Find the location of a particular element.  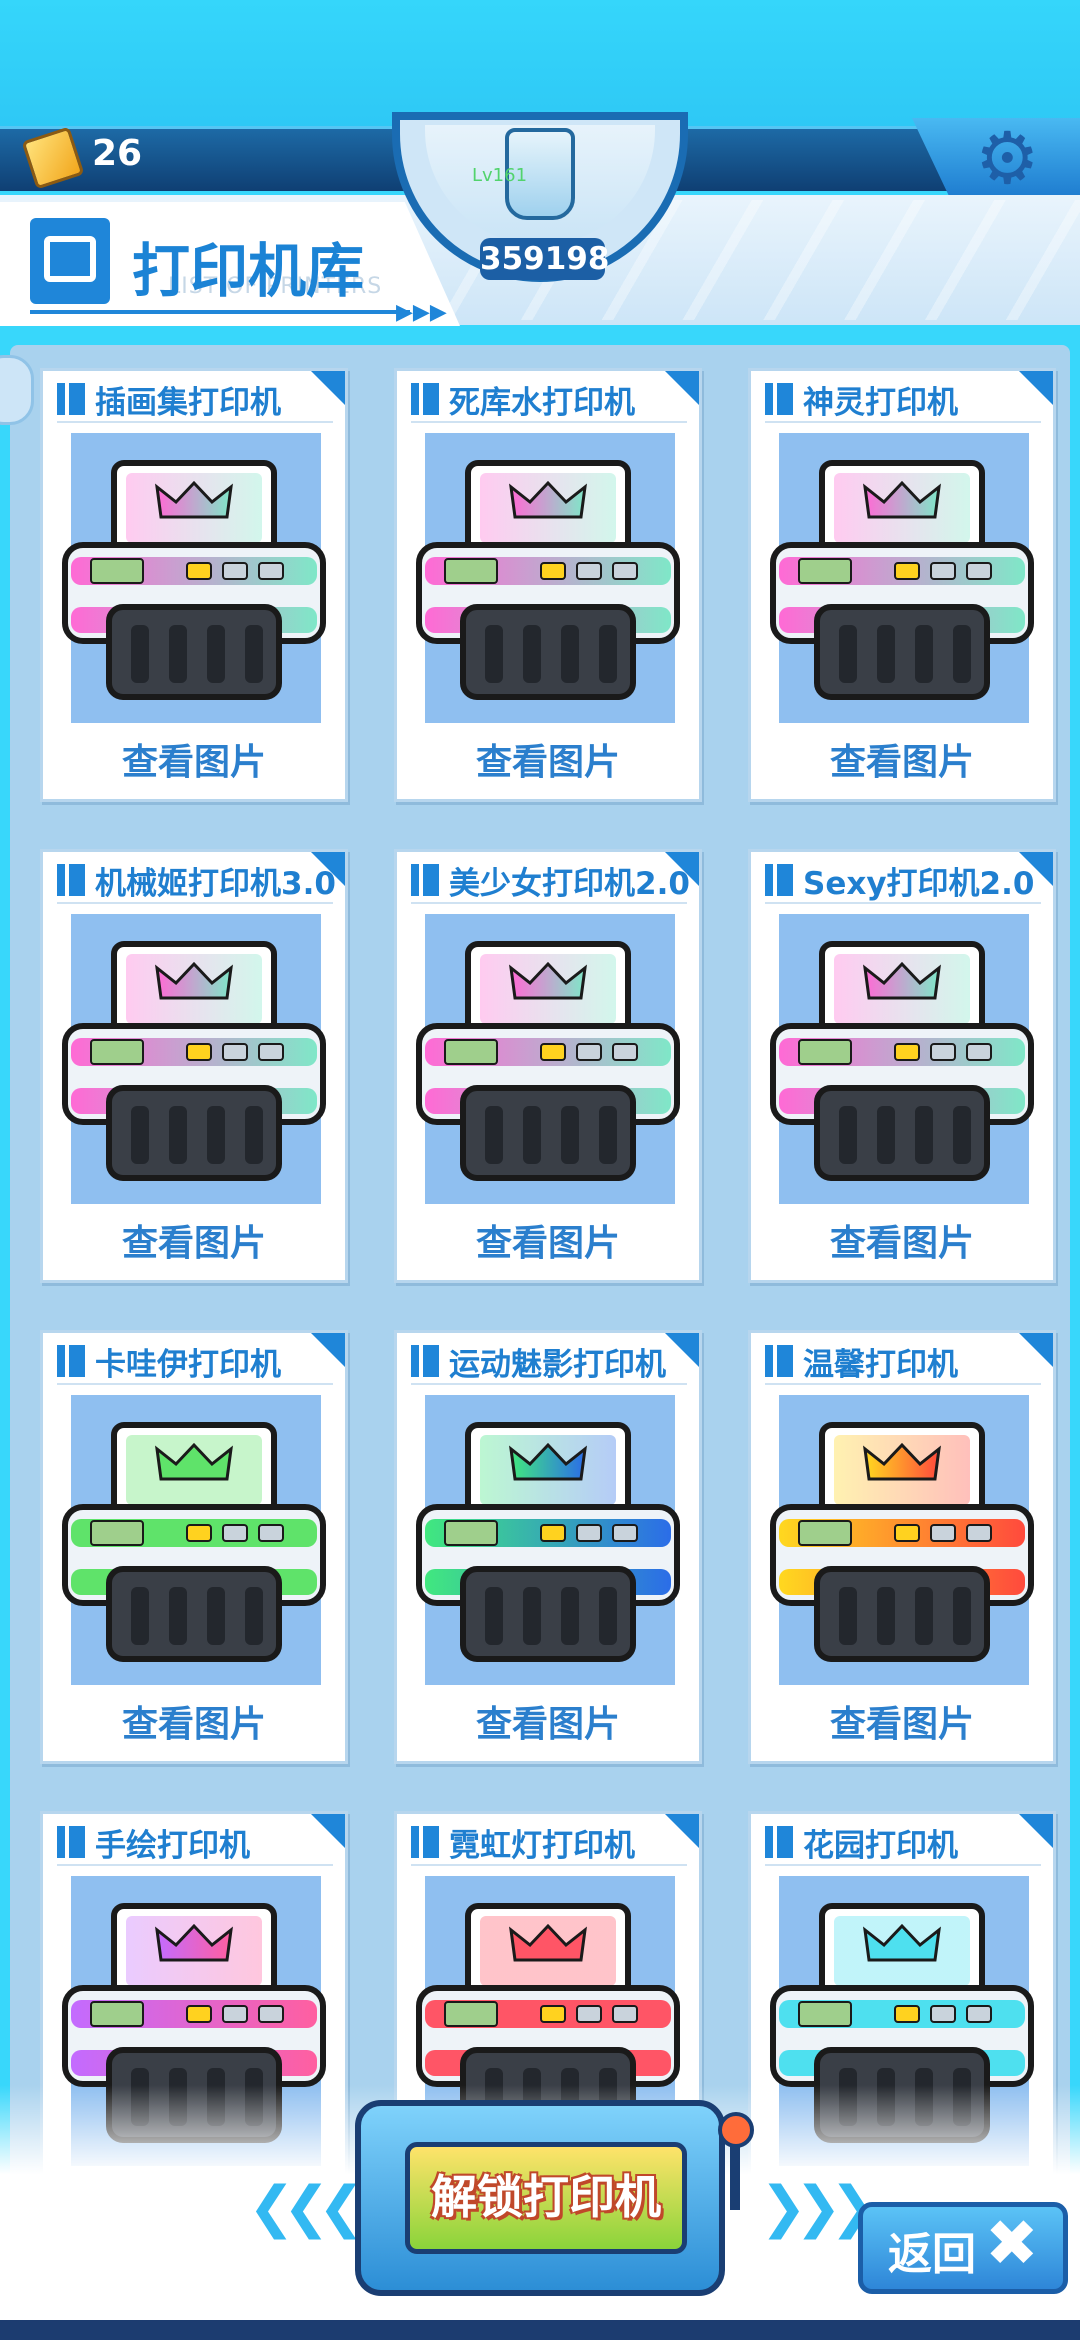

lever-stick is located at coordinates (735, 2175).